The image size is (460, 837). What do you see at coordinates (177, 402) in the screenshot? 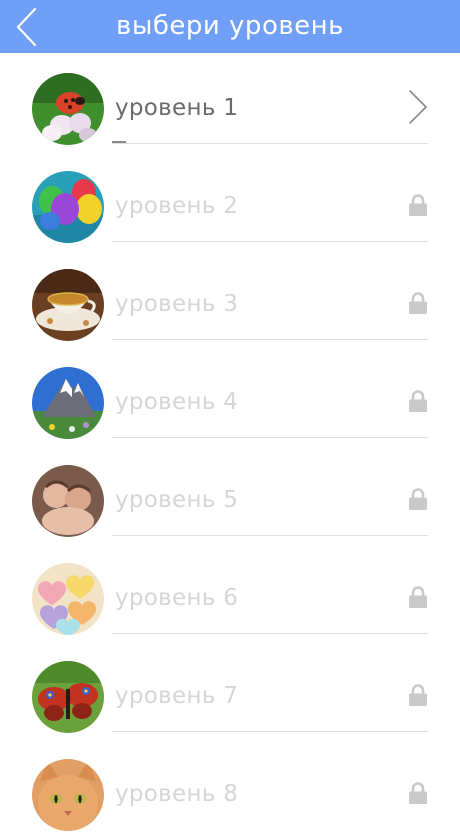
I see `level-label: уровень 4` at bounding box center [177, 402].